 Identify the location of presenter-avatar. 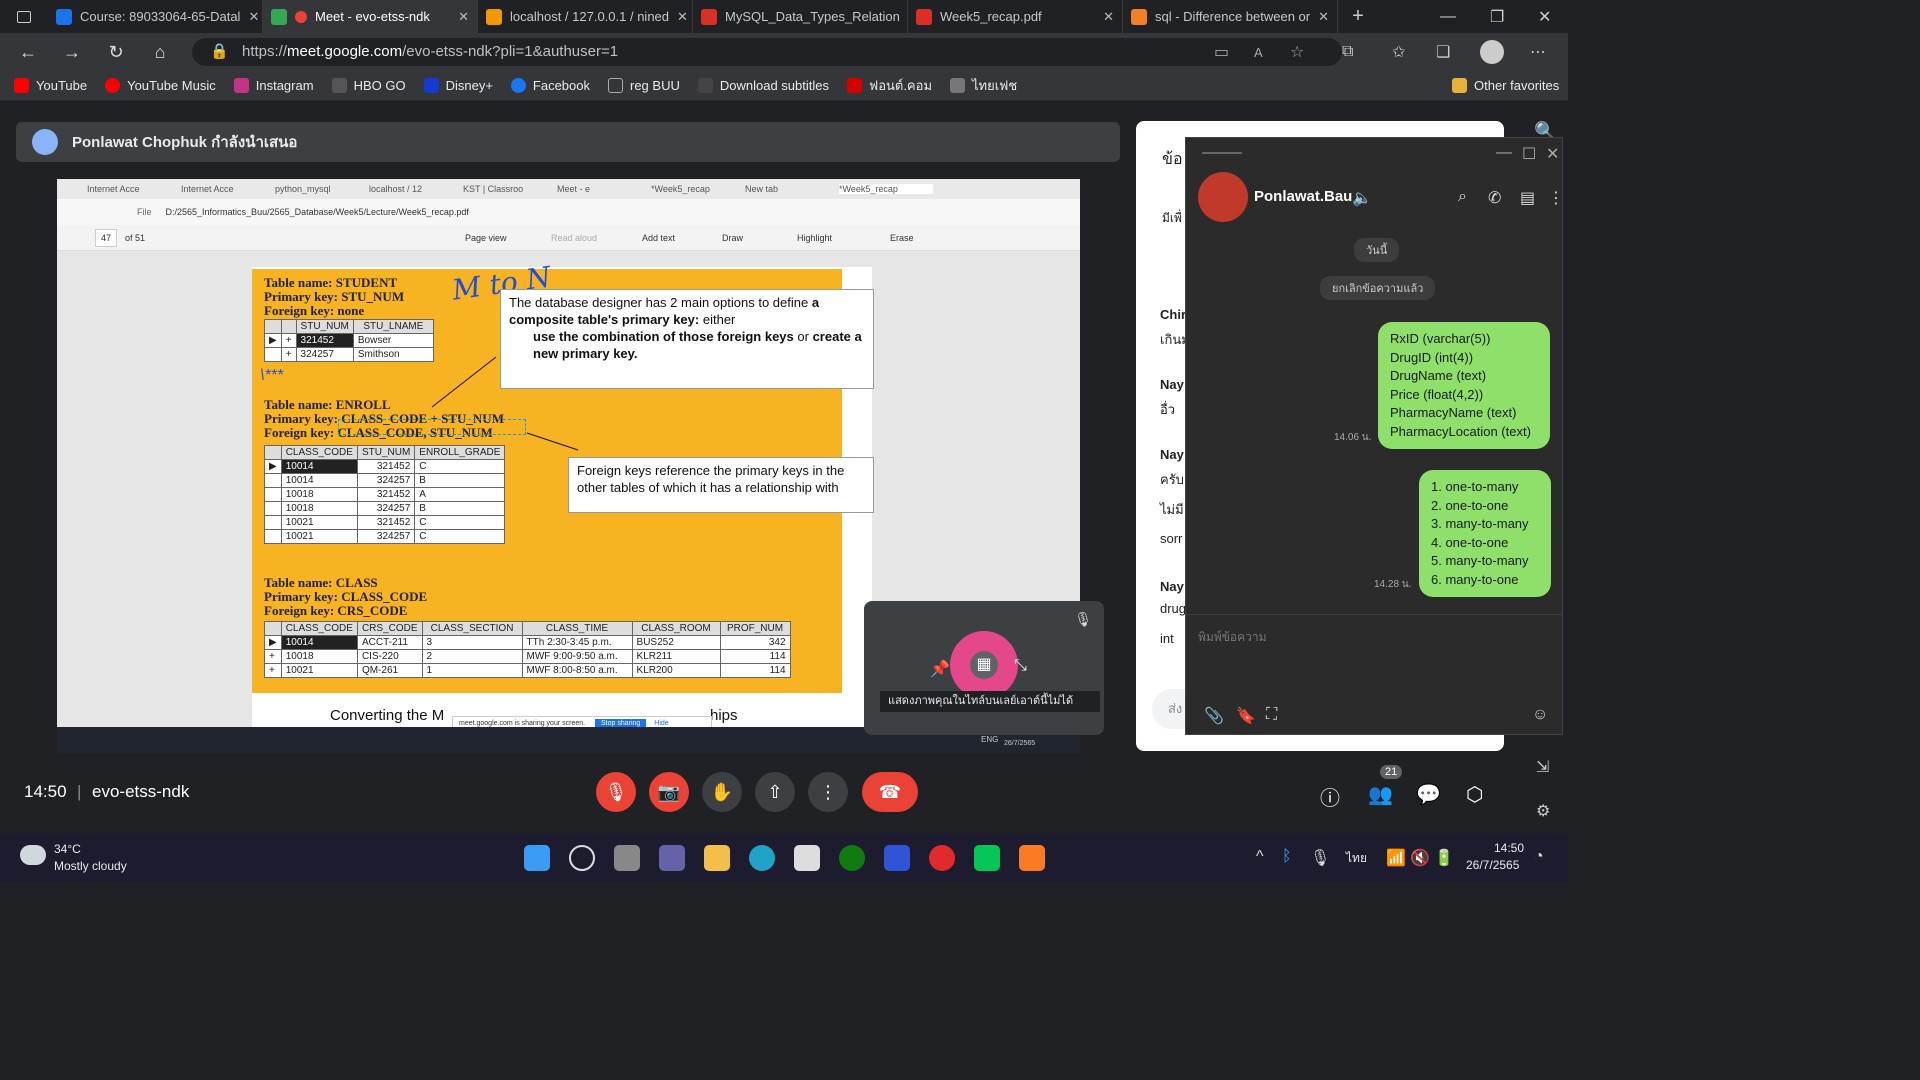
(45, 142).